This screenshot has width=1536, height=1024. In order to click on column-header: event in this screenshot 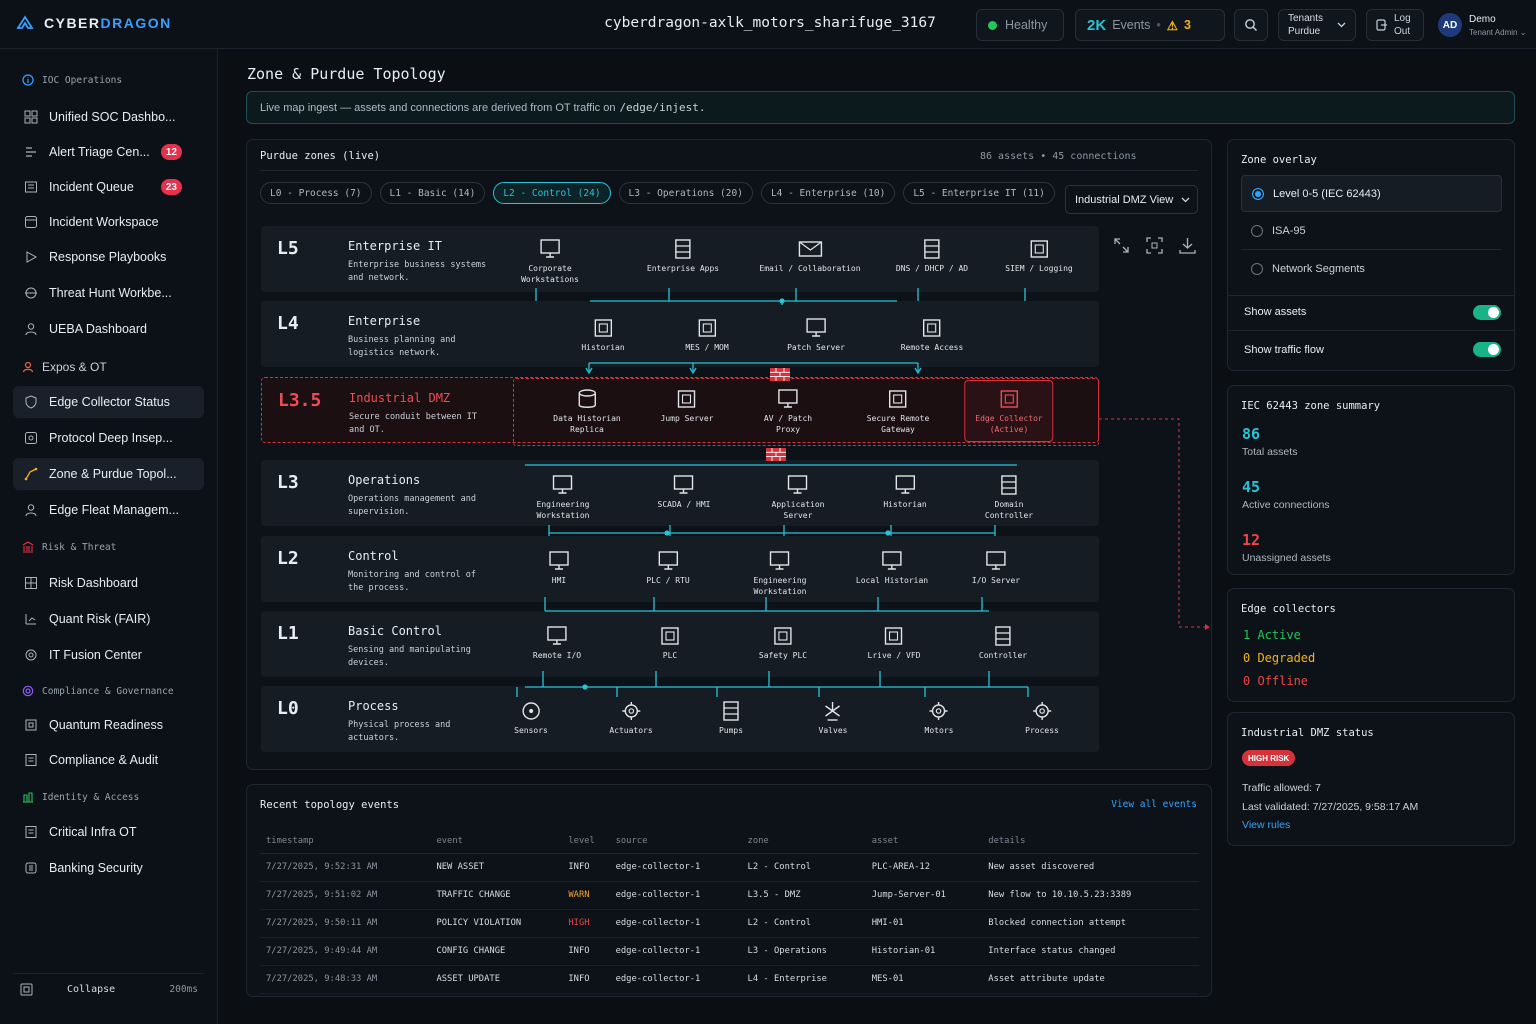, I will do `click(496, 841)`.